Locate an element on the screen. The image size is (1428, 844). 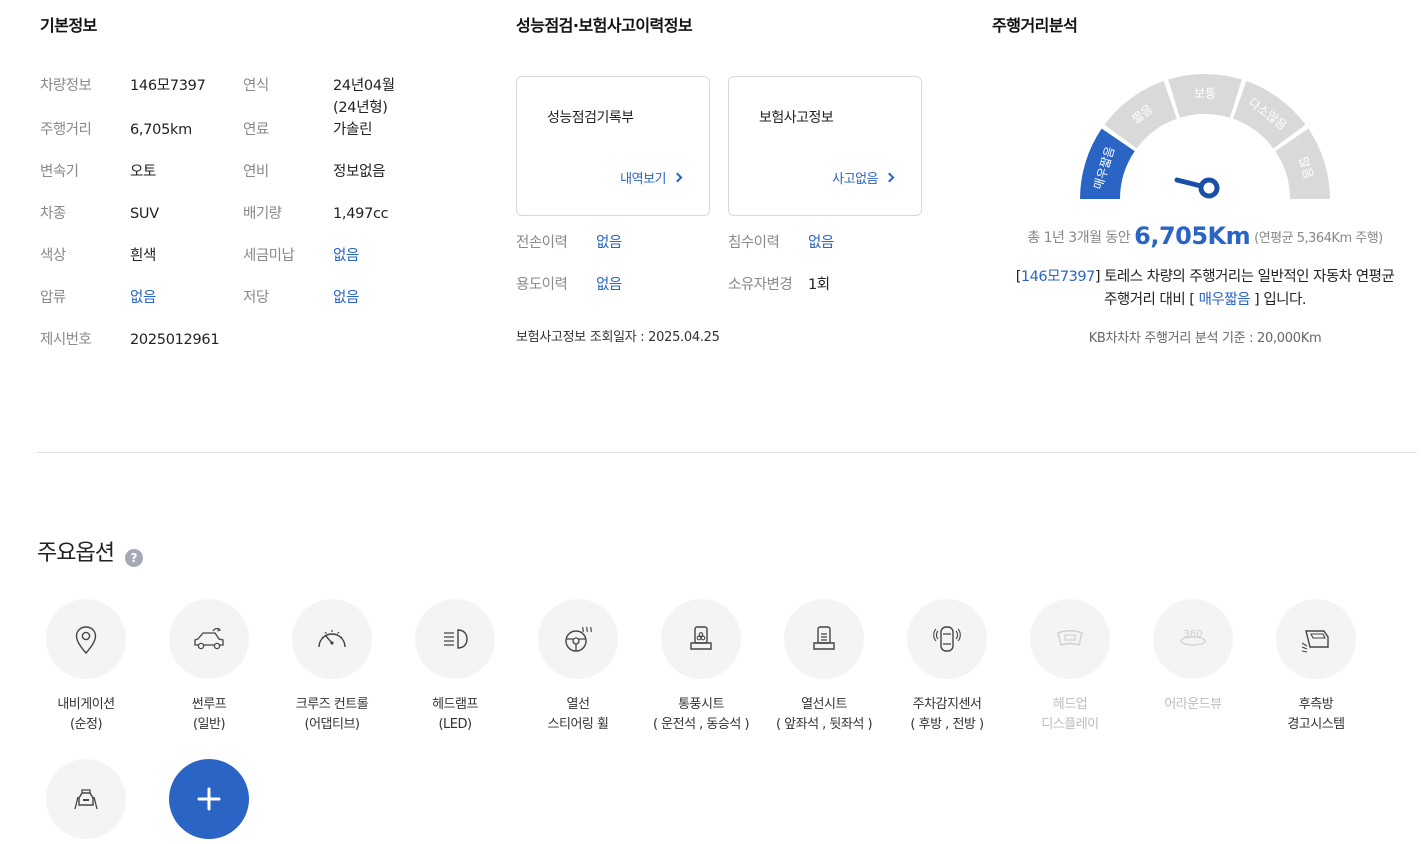
navigation-pin-icon is located at coordinates (86, 639).